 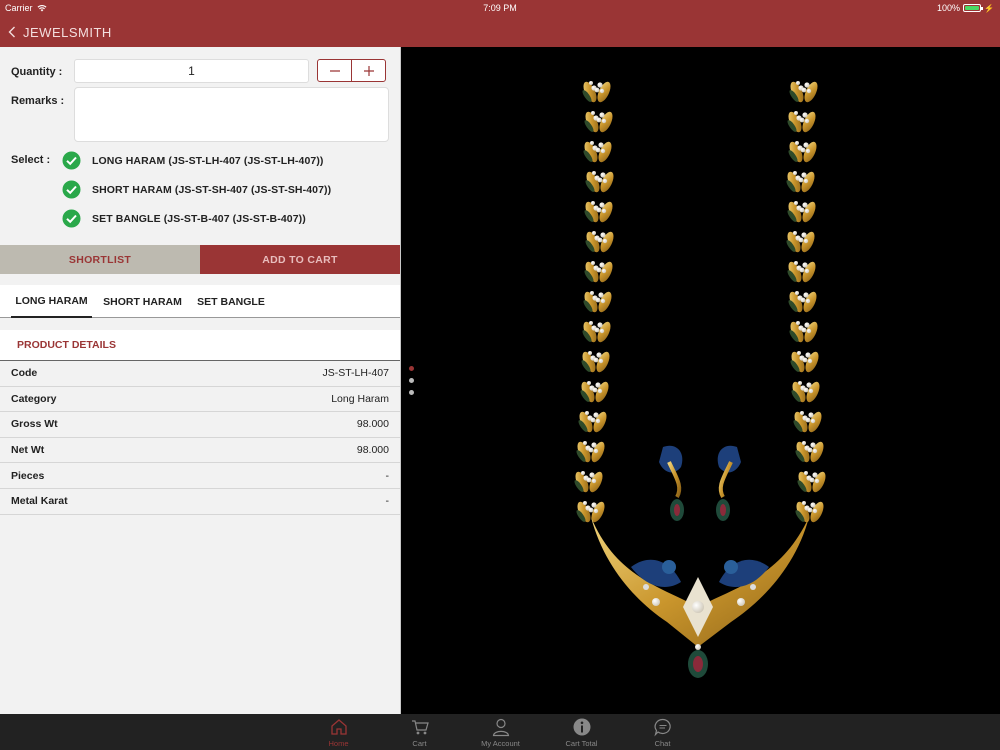 What do you see at coordinates (200, 502) in the screenshot?
I see `detail-row-metal-karat: Metal Karat -` at bounding box center [200, 502].